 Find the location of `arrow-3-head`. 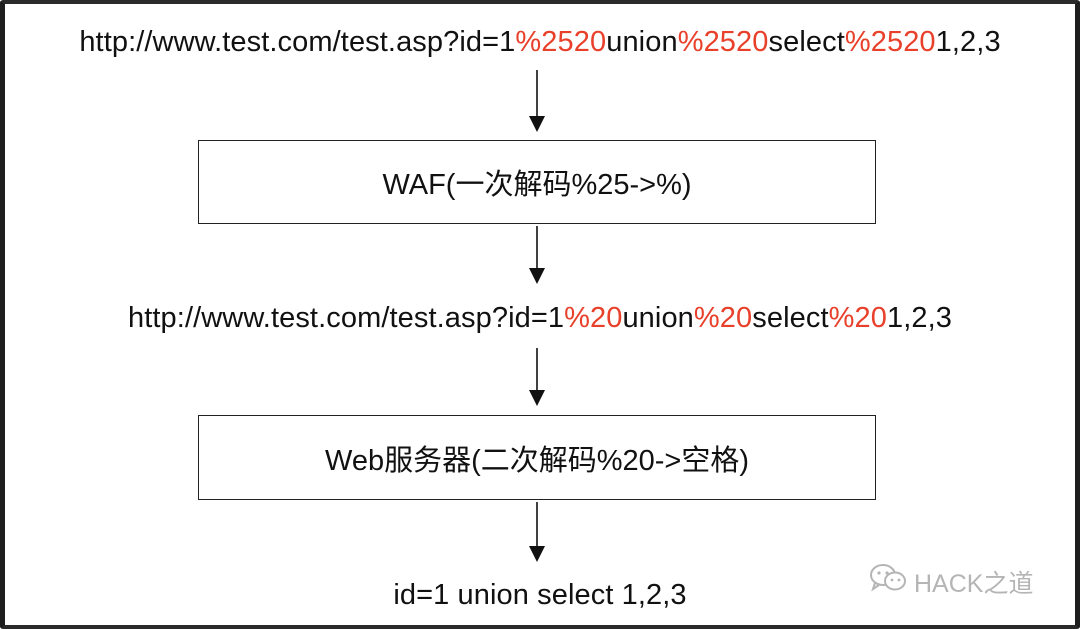

arrow-3-head is located at coordinates (537, 398).